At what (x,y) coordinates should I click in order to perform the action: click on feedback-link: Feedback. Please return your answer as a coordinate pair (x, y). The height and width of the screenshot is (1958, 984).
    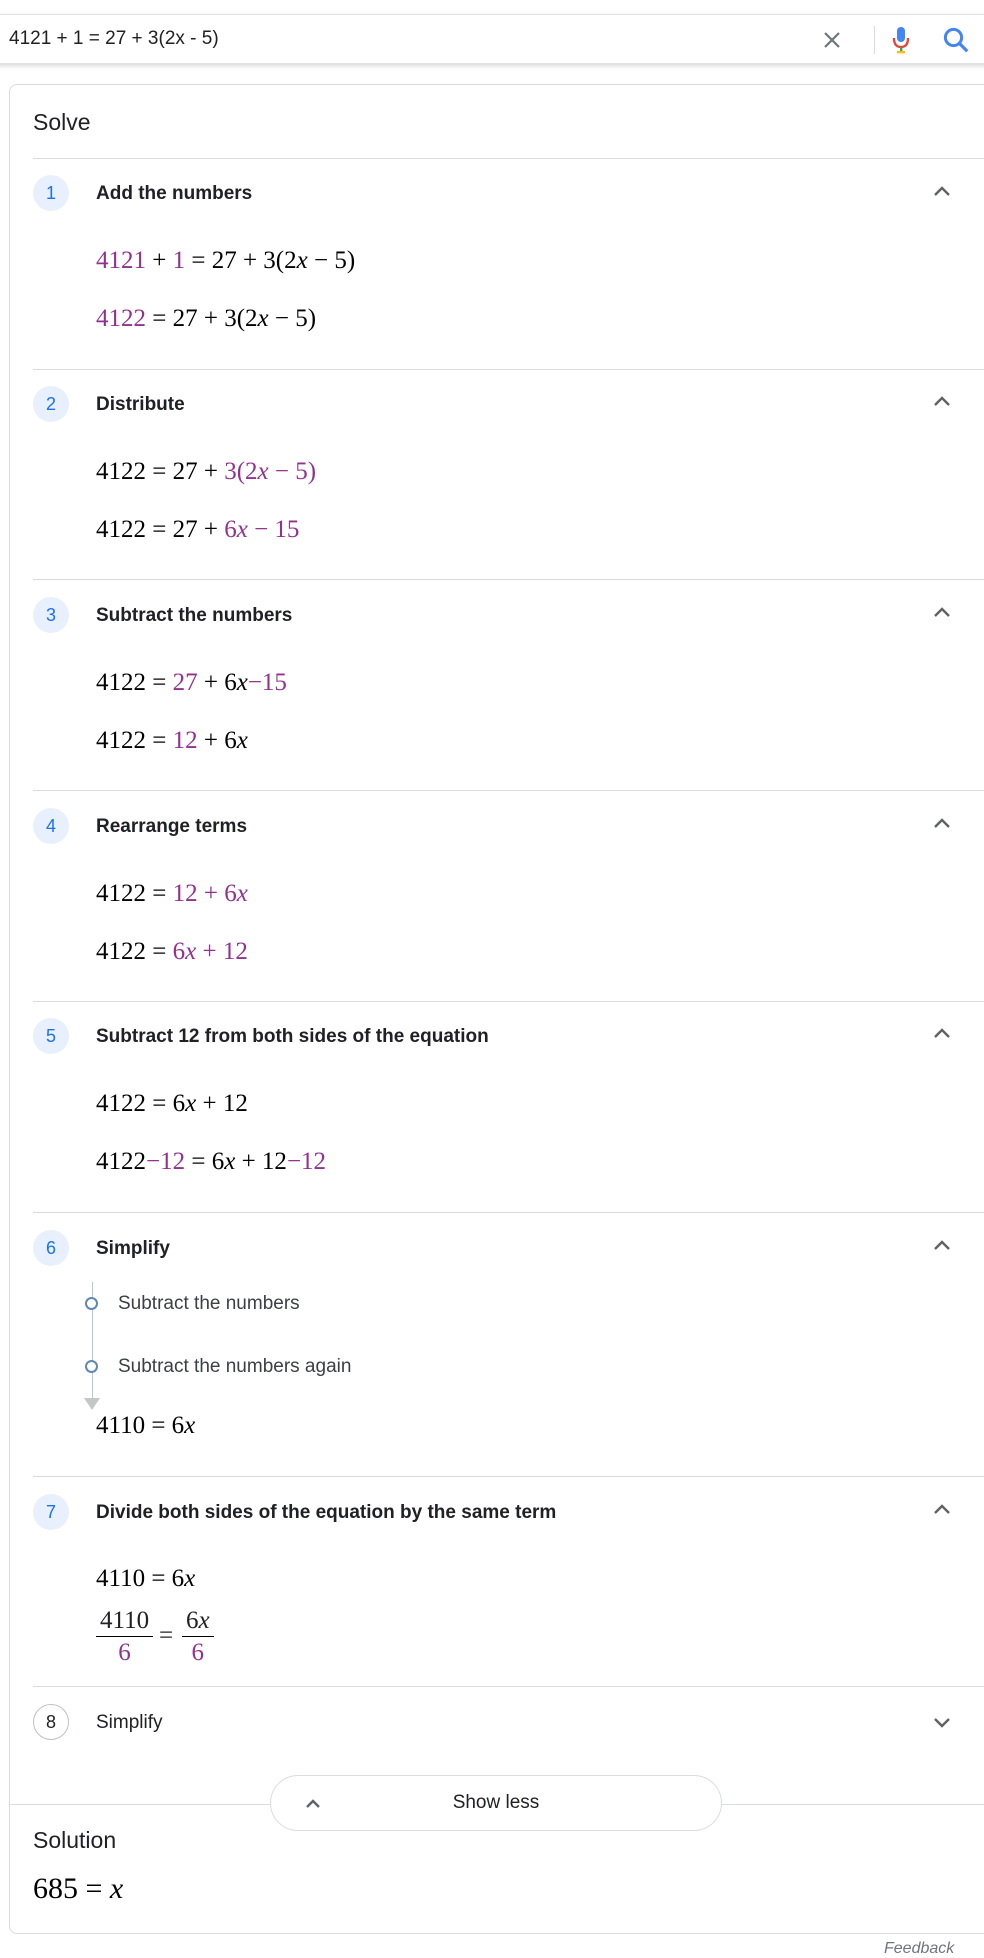
    Looking at the image, I should click on (919, 1949).